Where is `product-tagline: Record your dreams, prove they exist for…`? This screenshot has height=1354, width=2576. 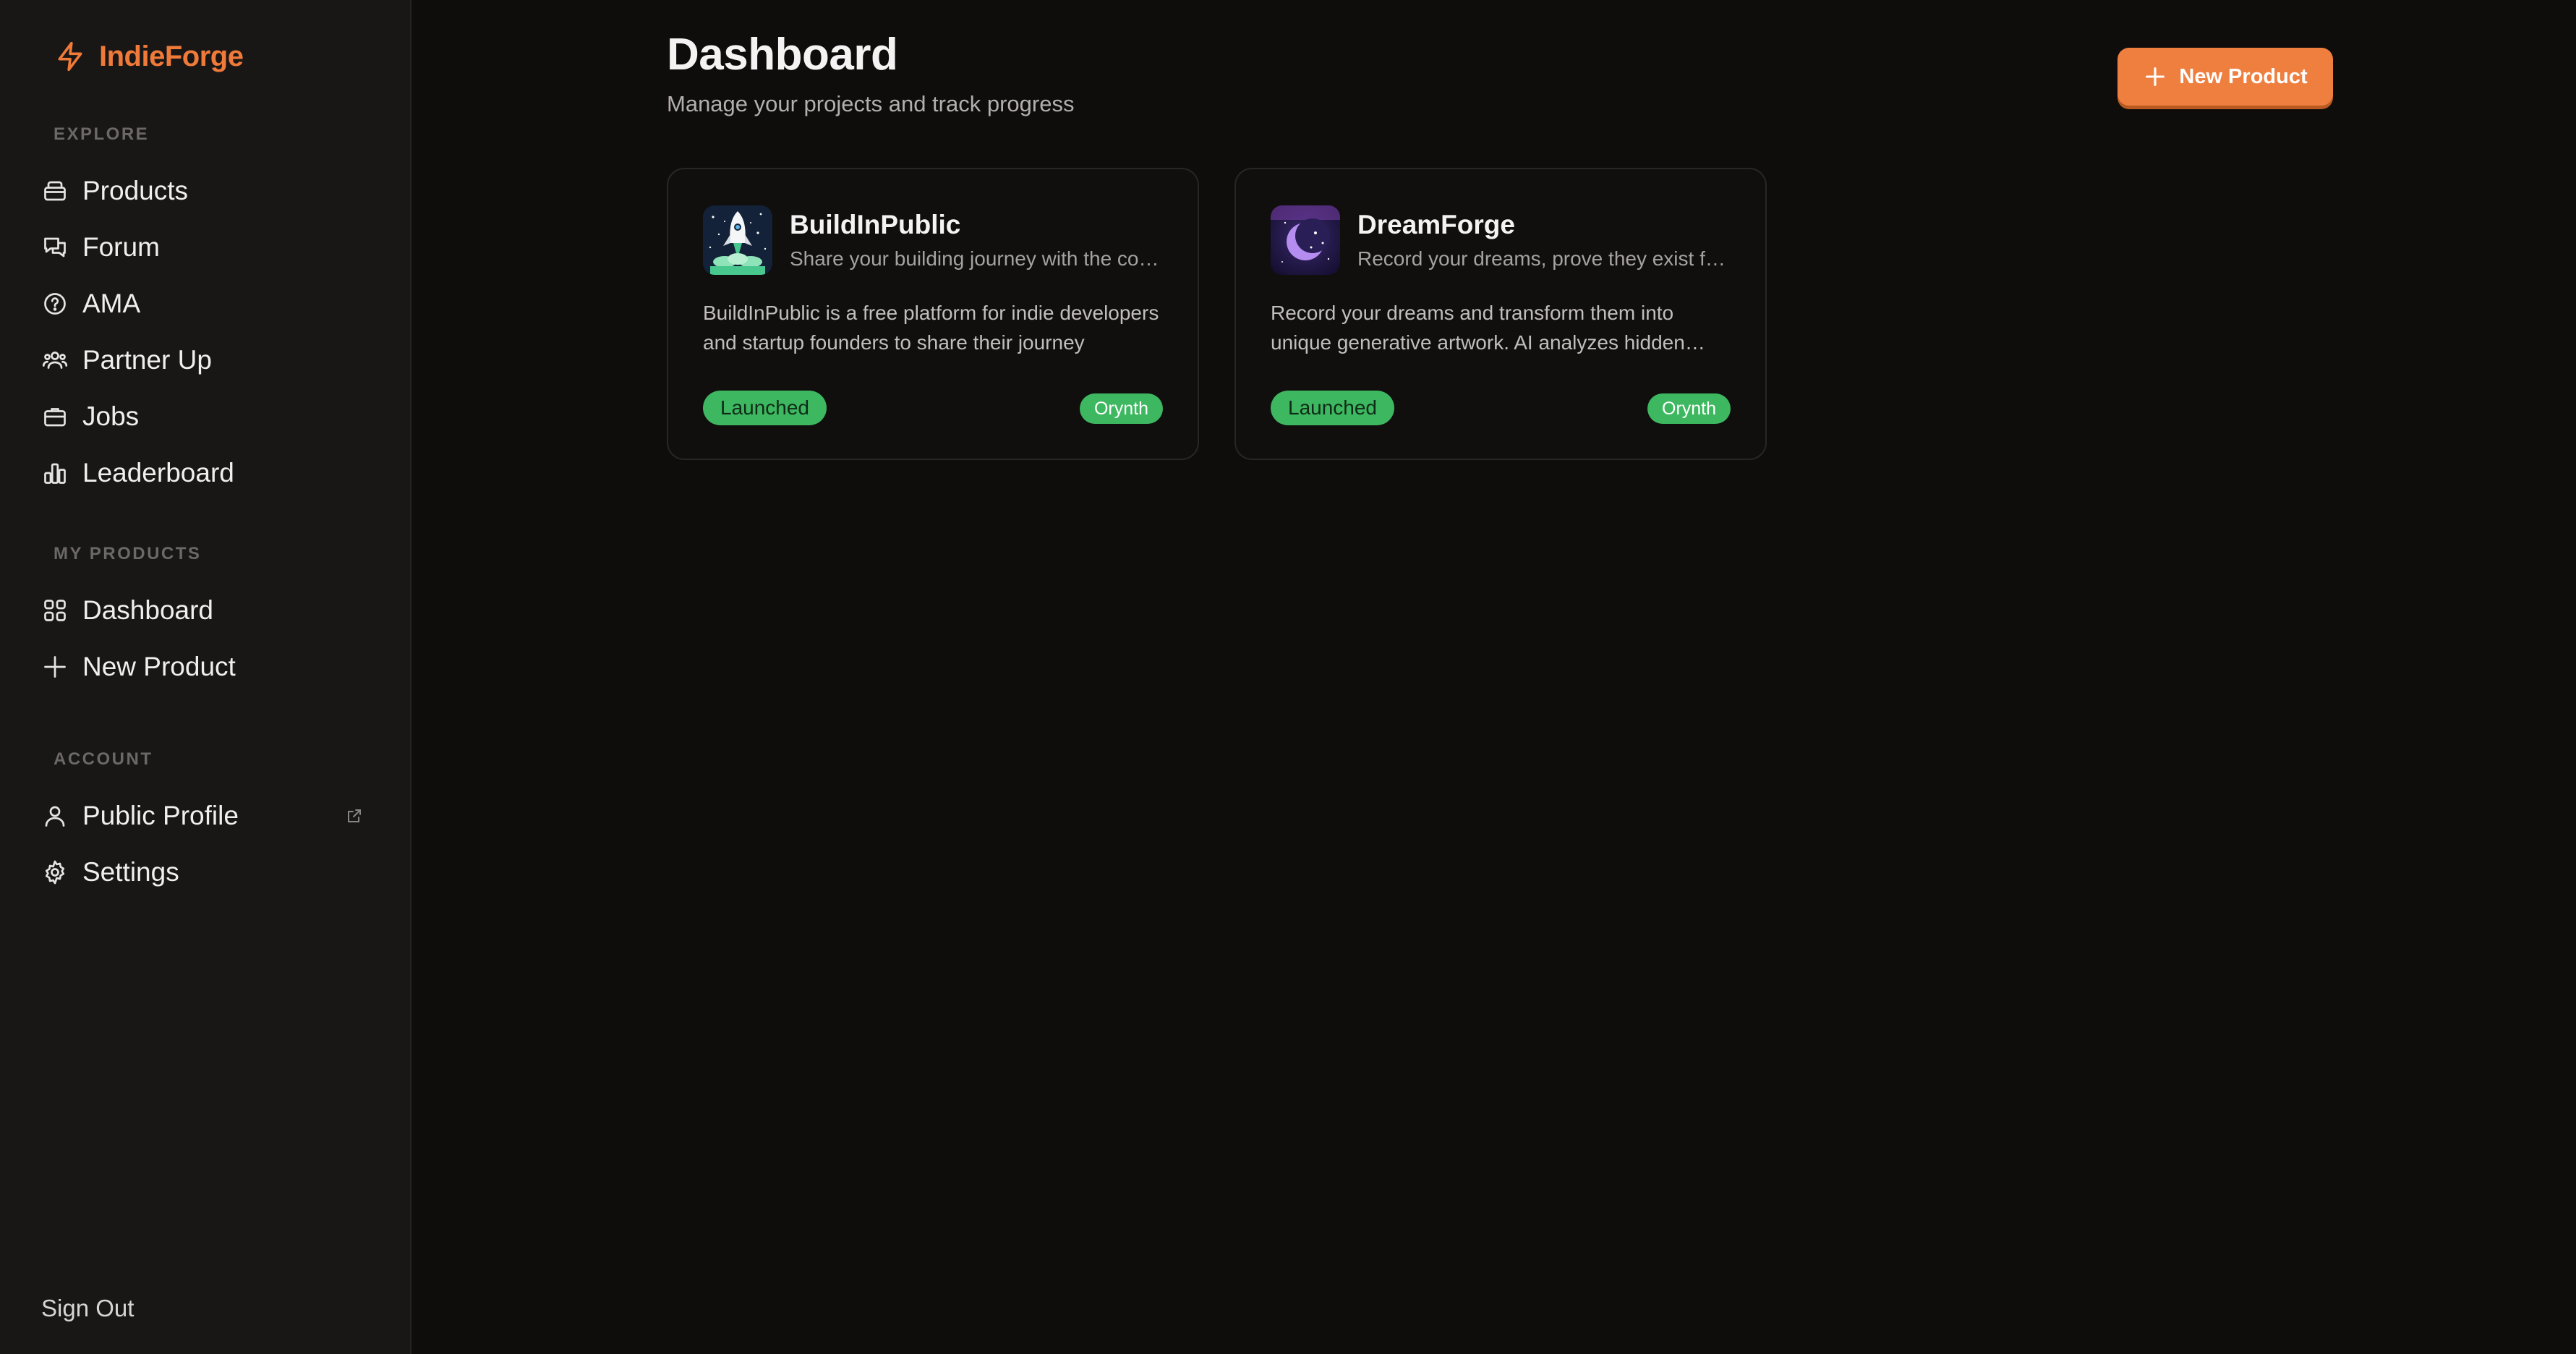
product-tagline: Record your dreams, prove they exist for… is located at coordinates (1545, 258).